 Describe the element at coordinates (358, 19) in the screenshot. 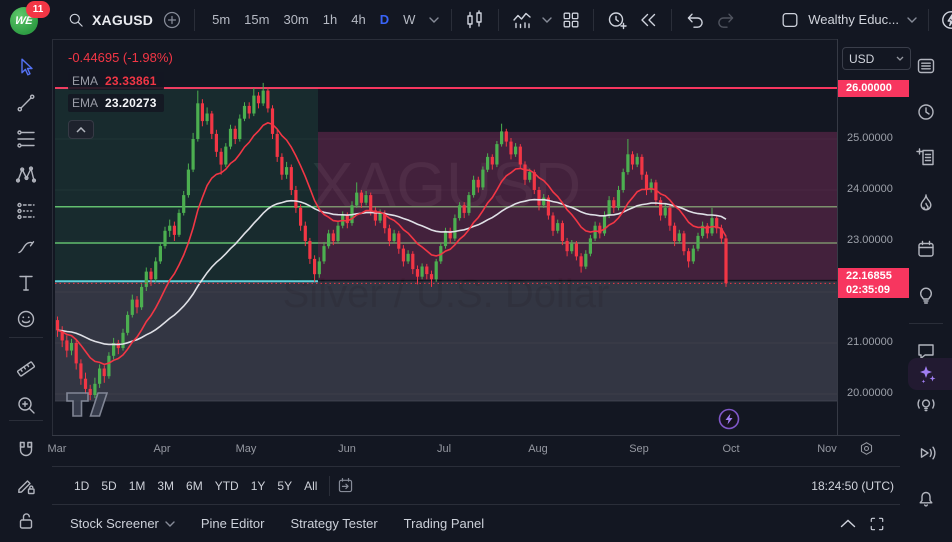

I see `timeframe-4h: 4h` at that location.